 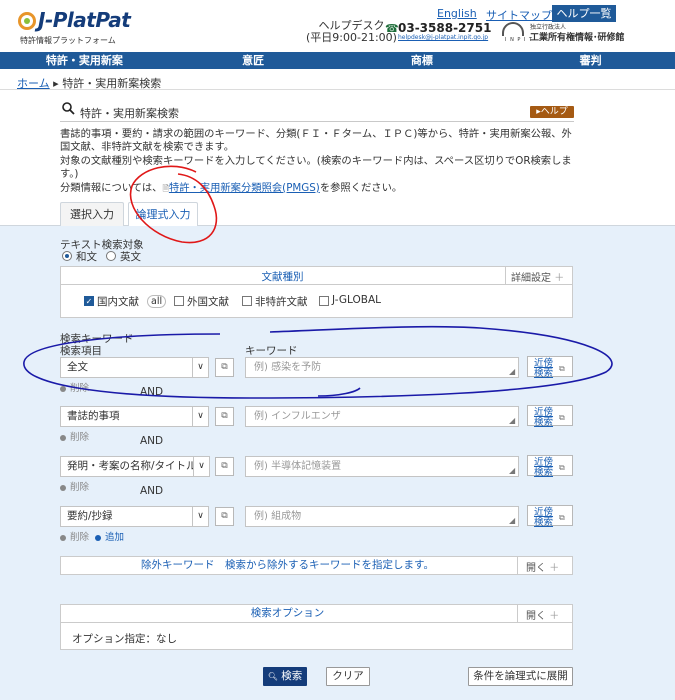 I want to click on all-badge: all, so click(x=157, y=301).